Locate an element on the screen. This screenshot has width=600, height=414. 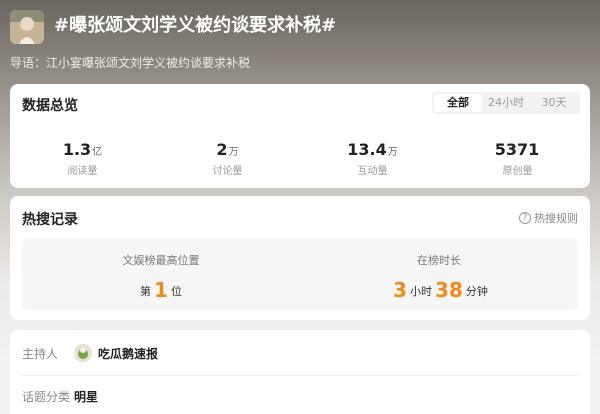
host-row: 主持人 吃瓜鹅速报 is located at coordinates (300, 353).